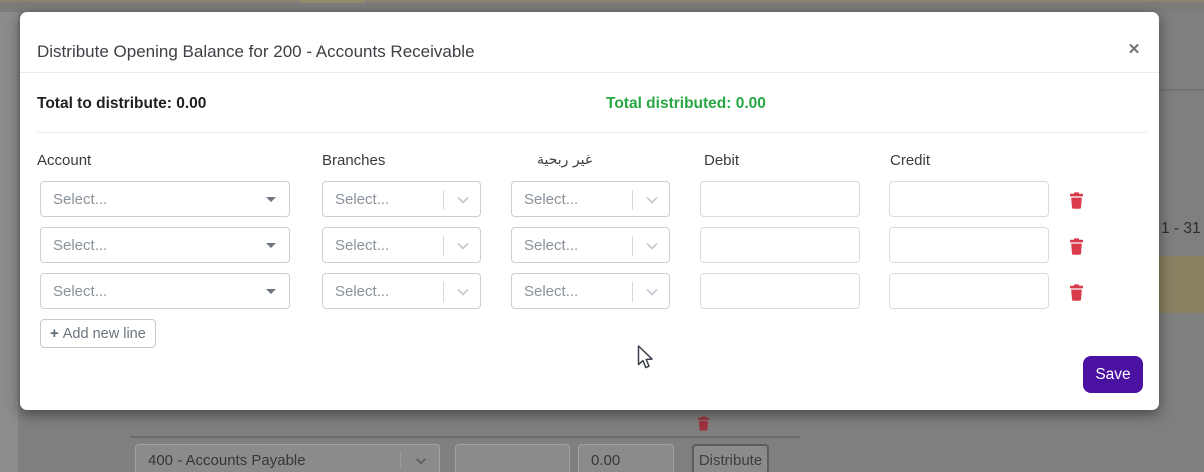  I want to click on page-top-line, so click(602, 1).